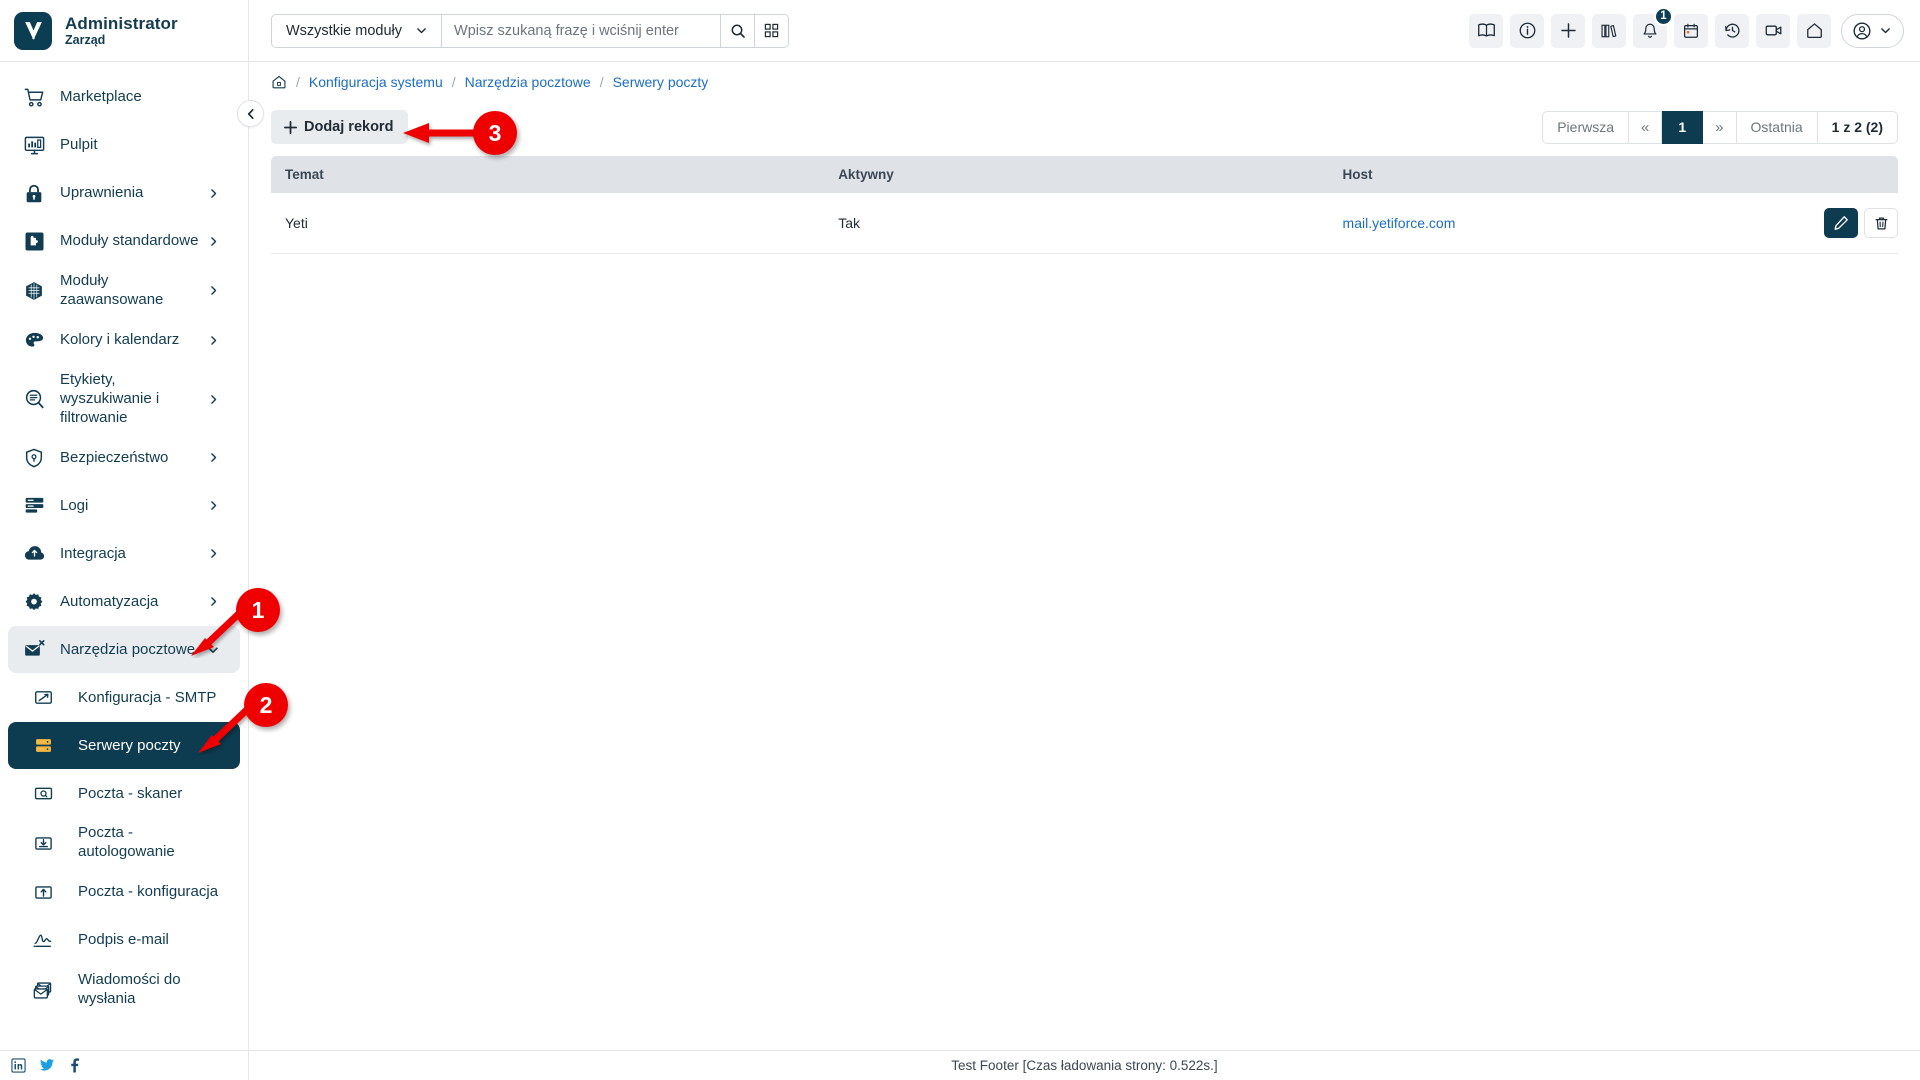 Image resolution: width=1920 pixels, height=1080 pixels. I want to click on sidebar-item-bezpieczenstwo: Bezpieczeństwo, so click(124, 457).